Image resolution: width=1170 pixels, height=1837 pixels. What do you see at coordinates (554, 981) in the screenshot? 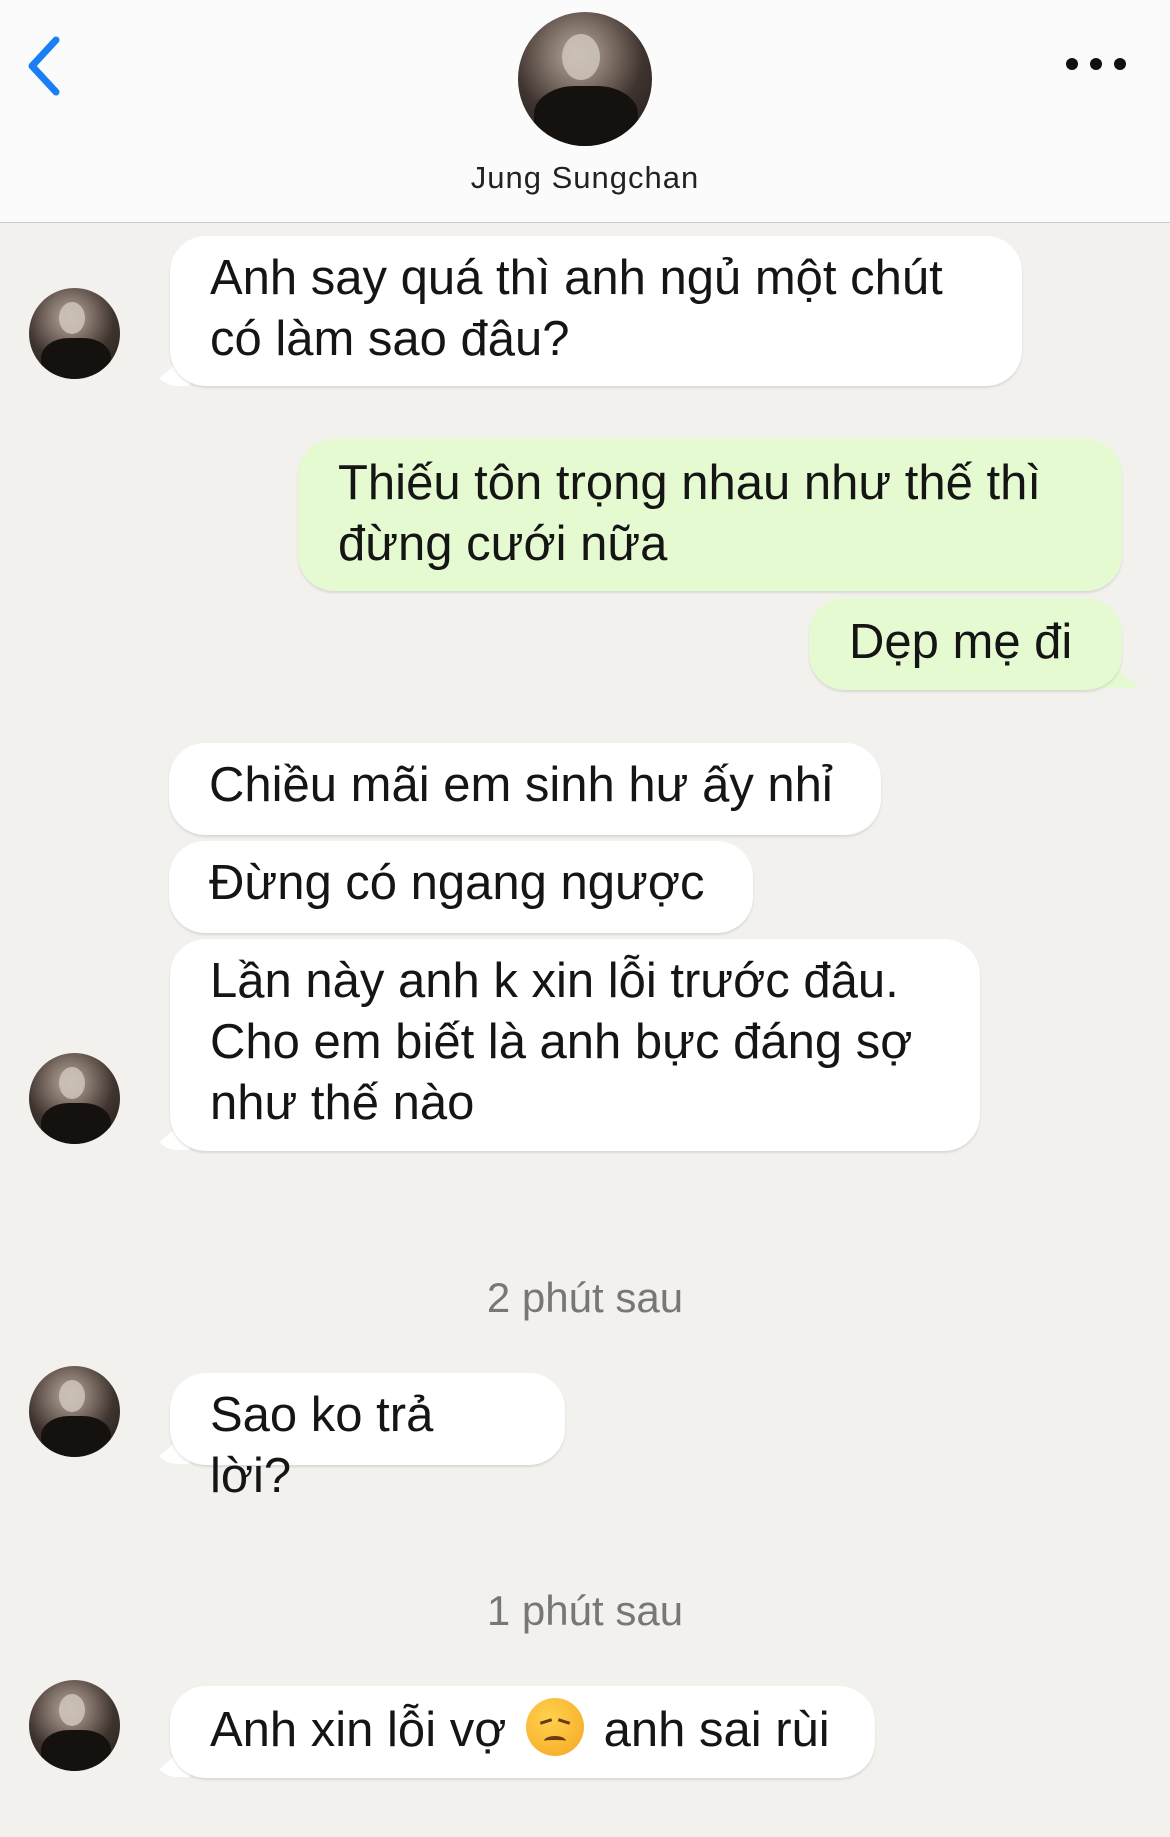
I see `message-text-line: Lần này anh k xin lỗi trước đâu.` at bounding box center [554, 981].